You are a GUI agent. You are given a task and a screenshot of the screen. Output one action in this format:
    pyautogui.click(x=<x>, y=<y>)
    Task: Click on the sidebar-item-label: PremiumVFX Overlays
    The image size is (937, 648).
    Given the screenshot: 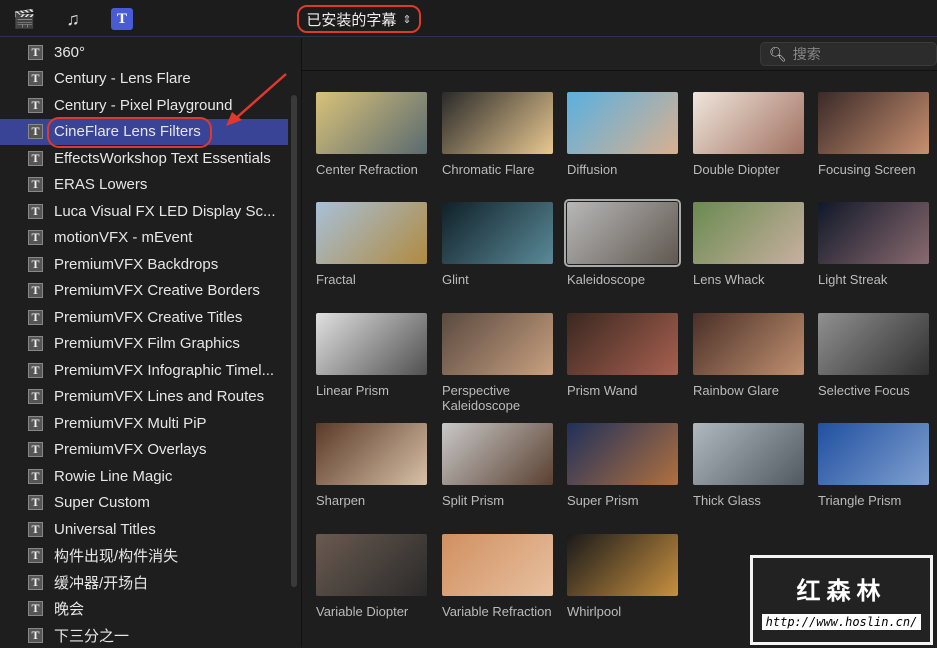 What is the action you would take?
    pyautogui.click(x=130, y=449)
    